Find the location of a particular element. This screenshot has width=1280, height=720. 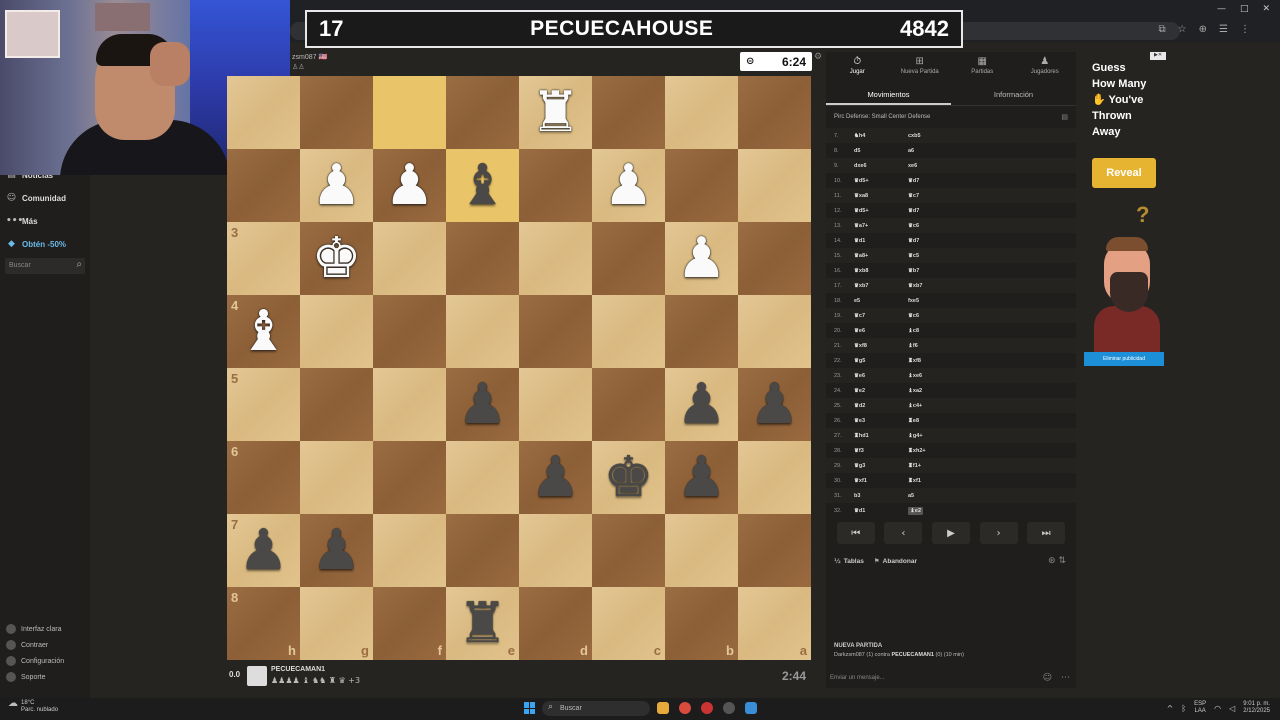

white-move: ♛c7 is located at coordinates (859, 316).